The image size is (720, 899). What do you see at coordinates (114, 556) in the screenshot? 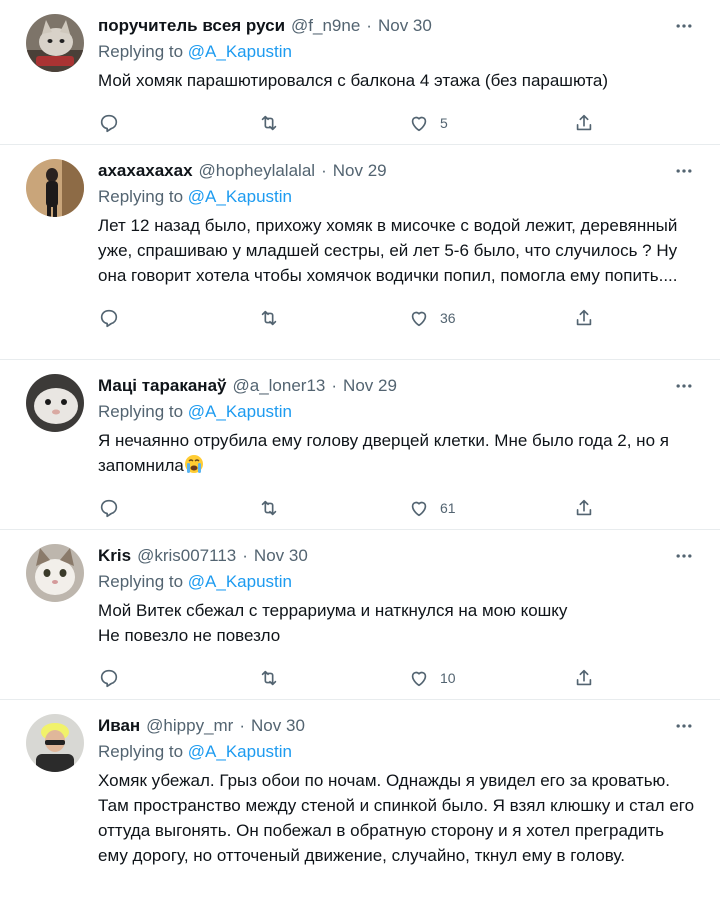
I see `display-name: Kris` at bounding box center [114, 556].